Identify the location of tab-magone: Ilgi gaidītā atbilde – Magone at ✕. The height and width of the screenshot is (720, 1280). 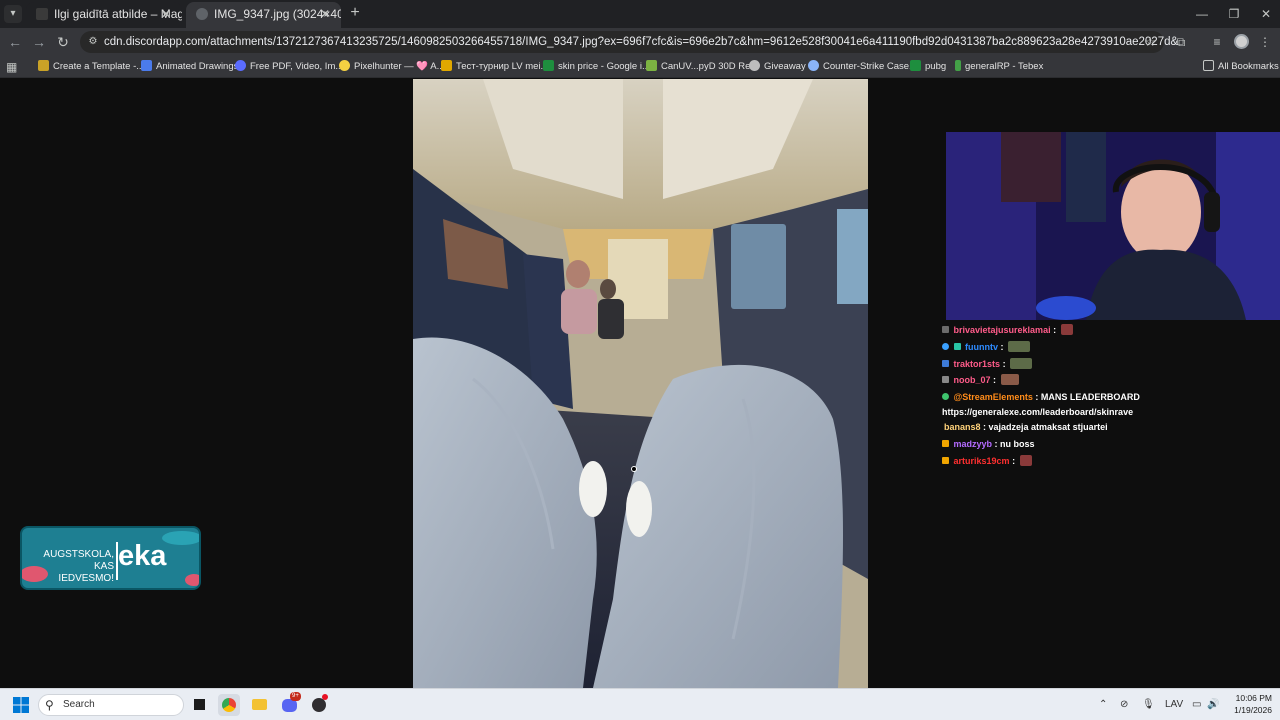
(104, 15).